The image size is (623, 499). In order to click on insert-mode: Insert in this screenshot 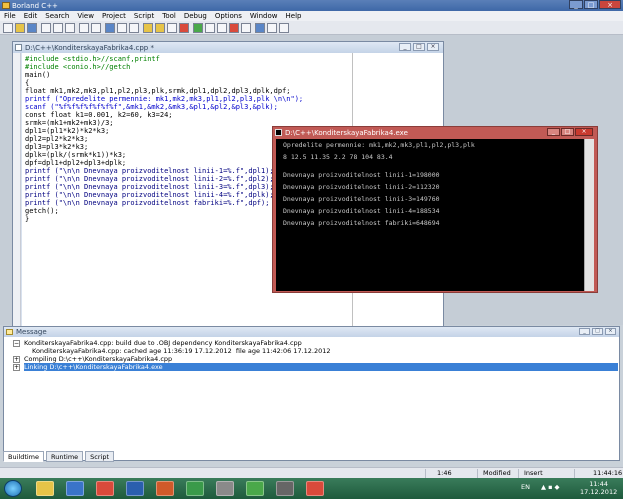, I will do `click(533, 473)`.